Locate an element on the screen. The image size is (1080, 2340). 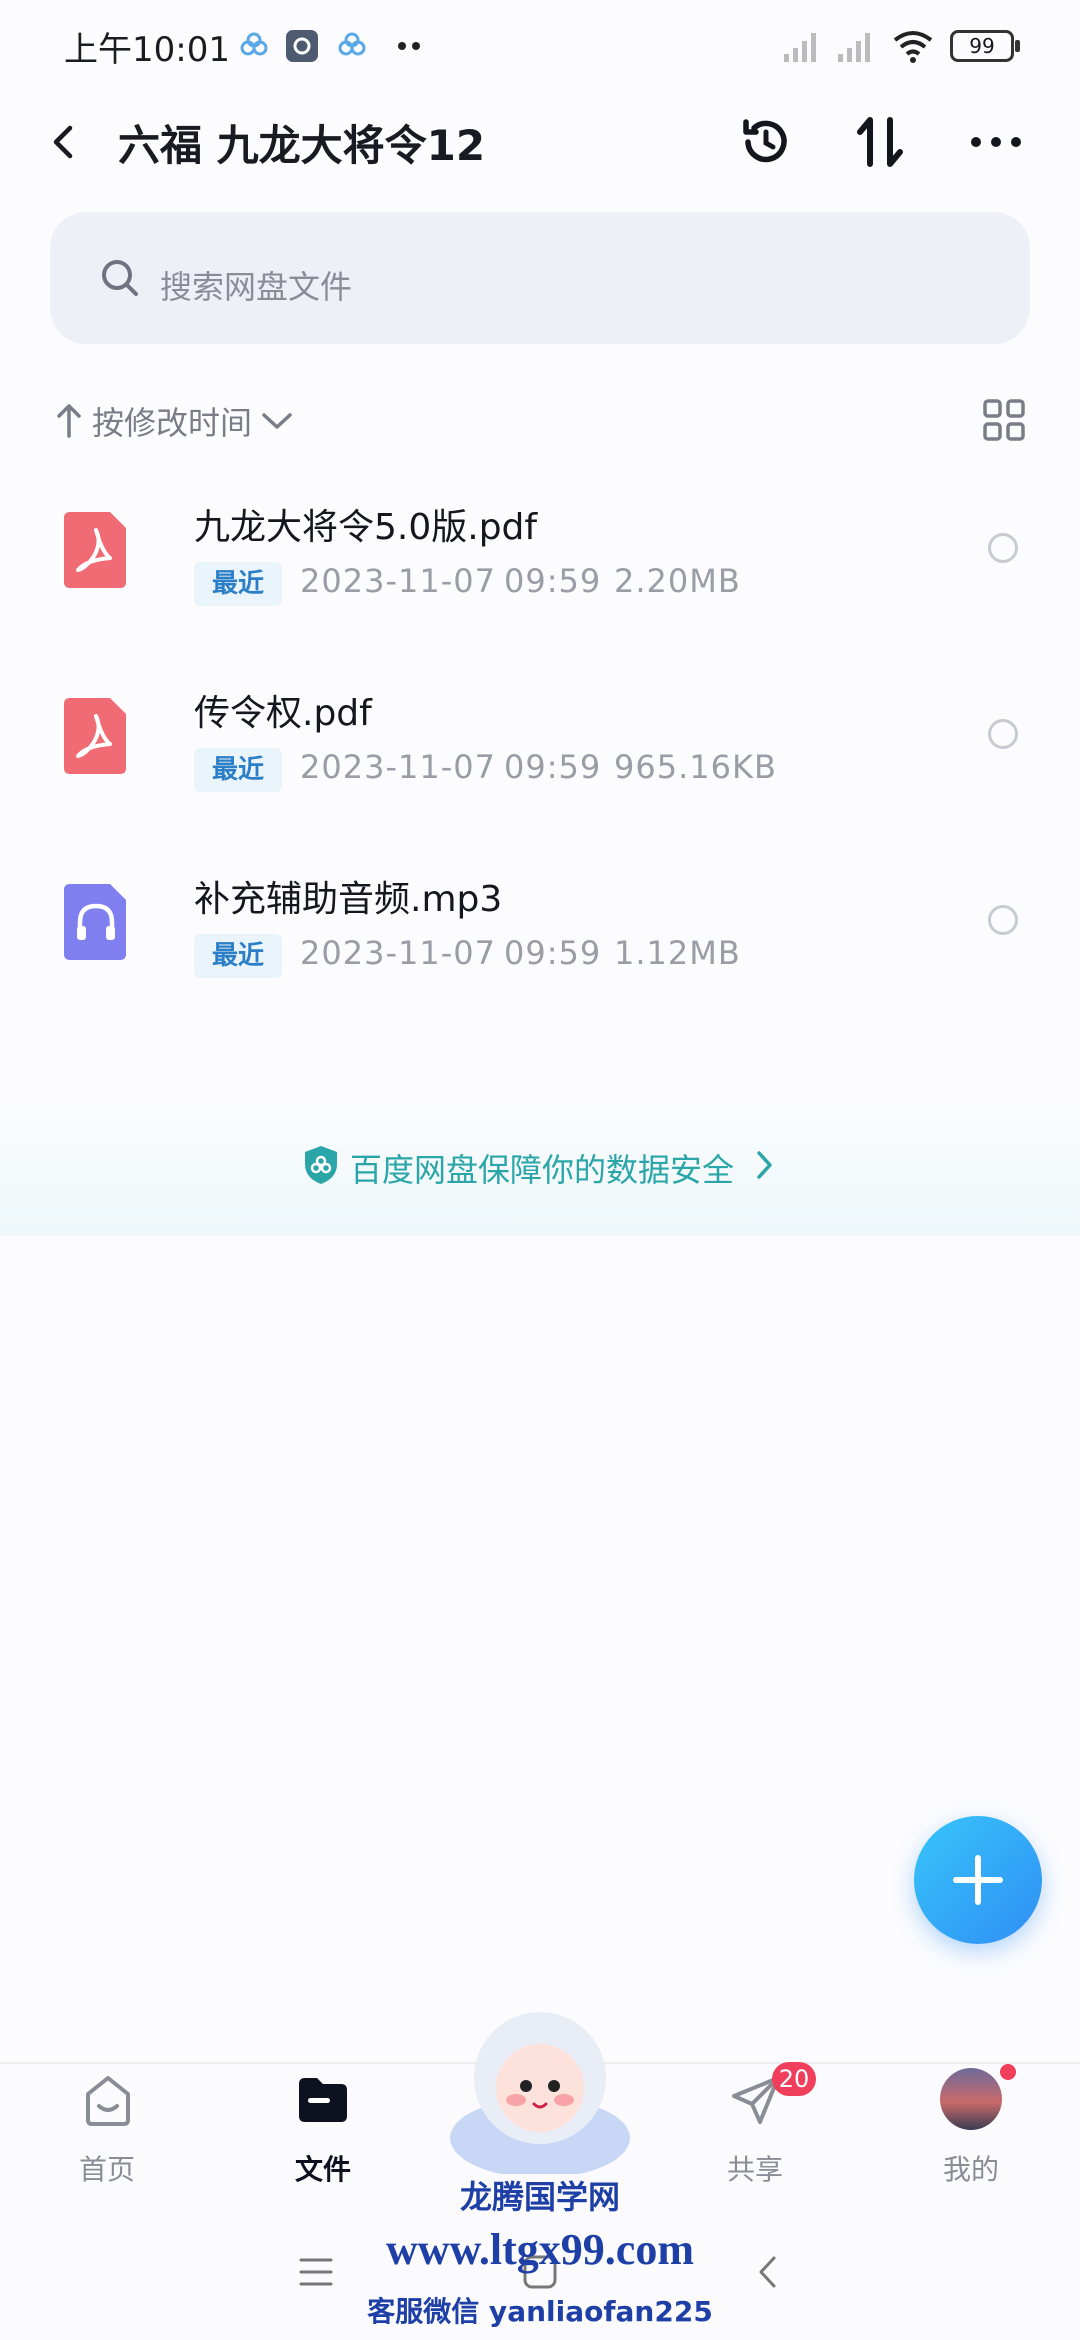
more-notifications-icon is located at coordinates (410, 46).